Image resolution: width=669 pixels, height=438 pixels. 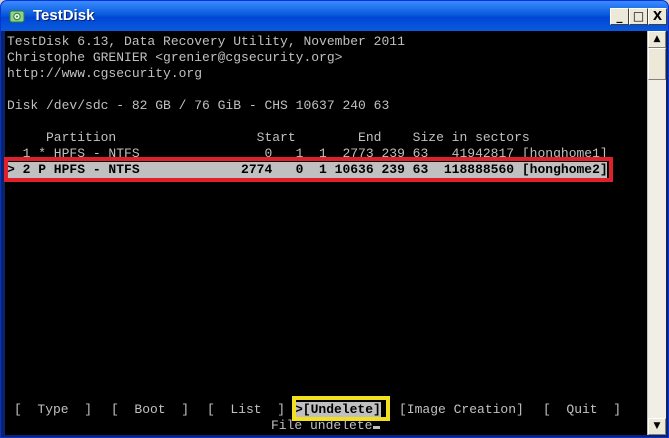 I want to click on scroll-down-button: ▼, so click(x=657, y=426).